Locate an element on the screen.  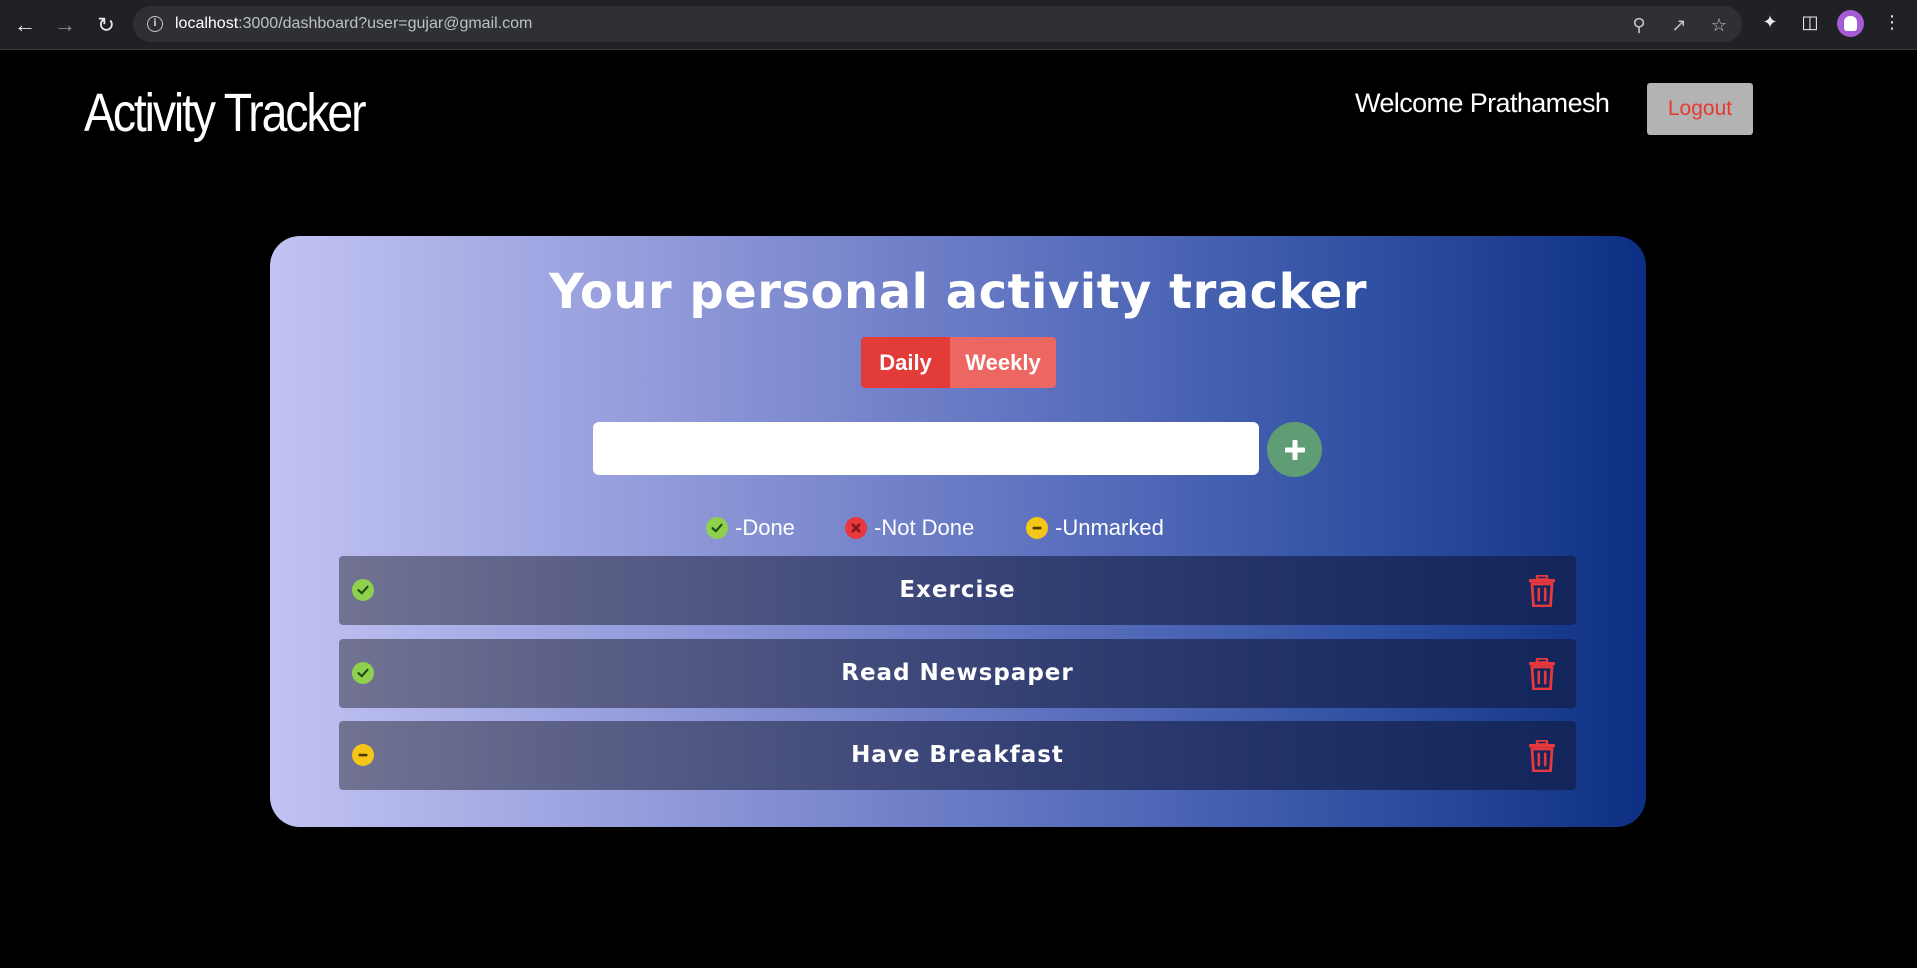
legend-not-done: -Not Done is located at coordinates (909, 528).